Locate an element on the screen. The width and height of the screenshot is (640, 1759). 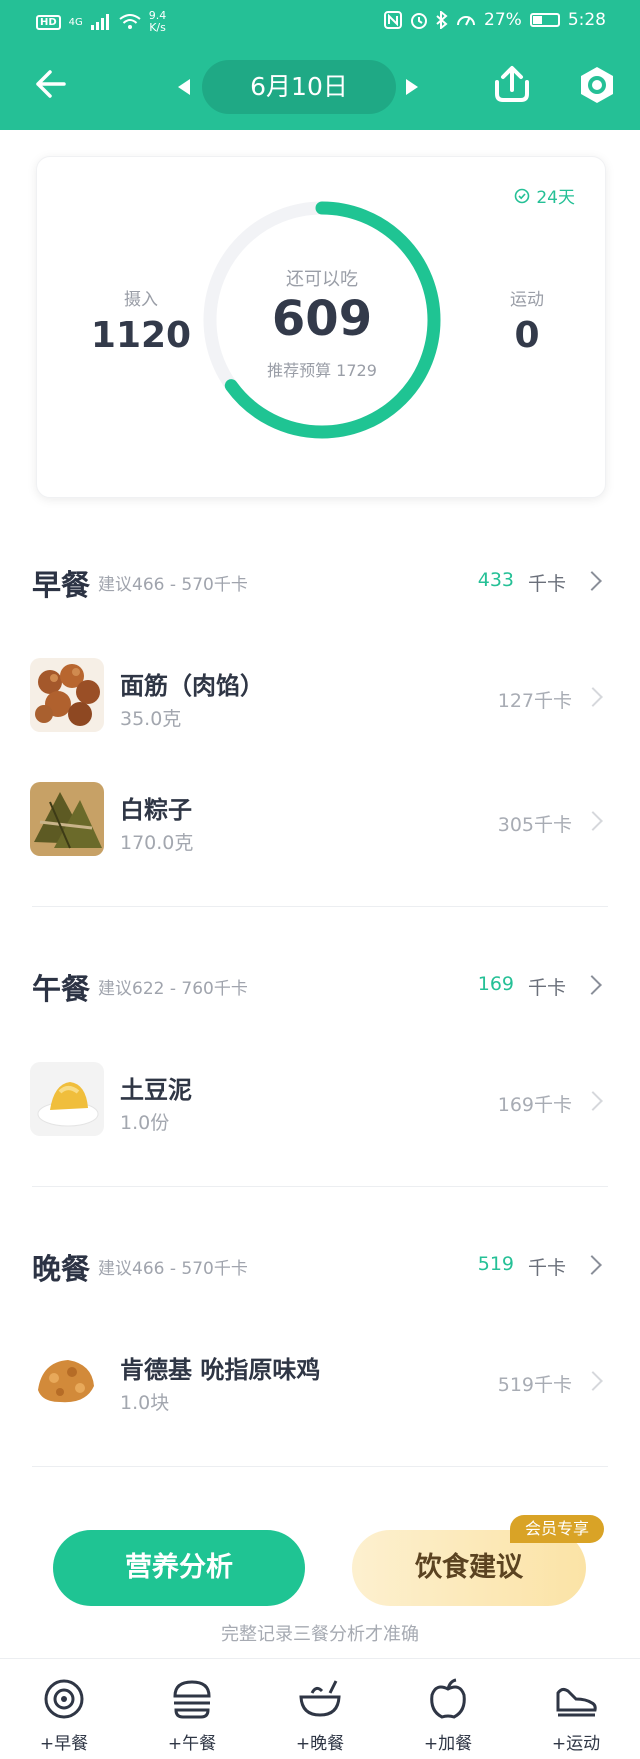
breakfast-suggestion: 建议466 - 570千卡 is located at coordinates (173, 585).